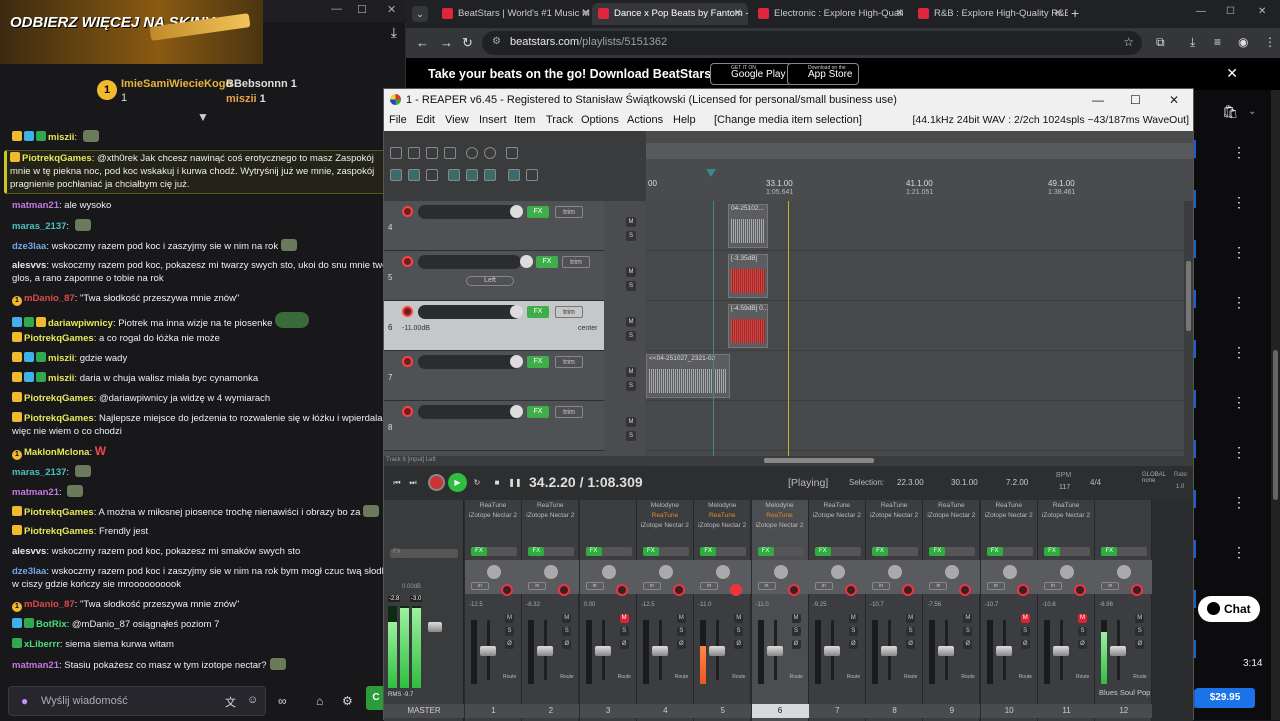  What do you see at coordinates (490, 175) in the screenshot?
I see `crossfade-icon` at bounding box center [490, 175].